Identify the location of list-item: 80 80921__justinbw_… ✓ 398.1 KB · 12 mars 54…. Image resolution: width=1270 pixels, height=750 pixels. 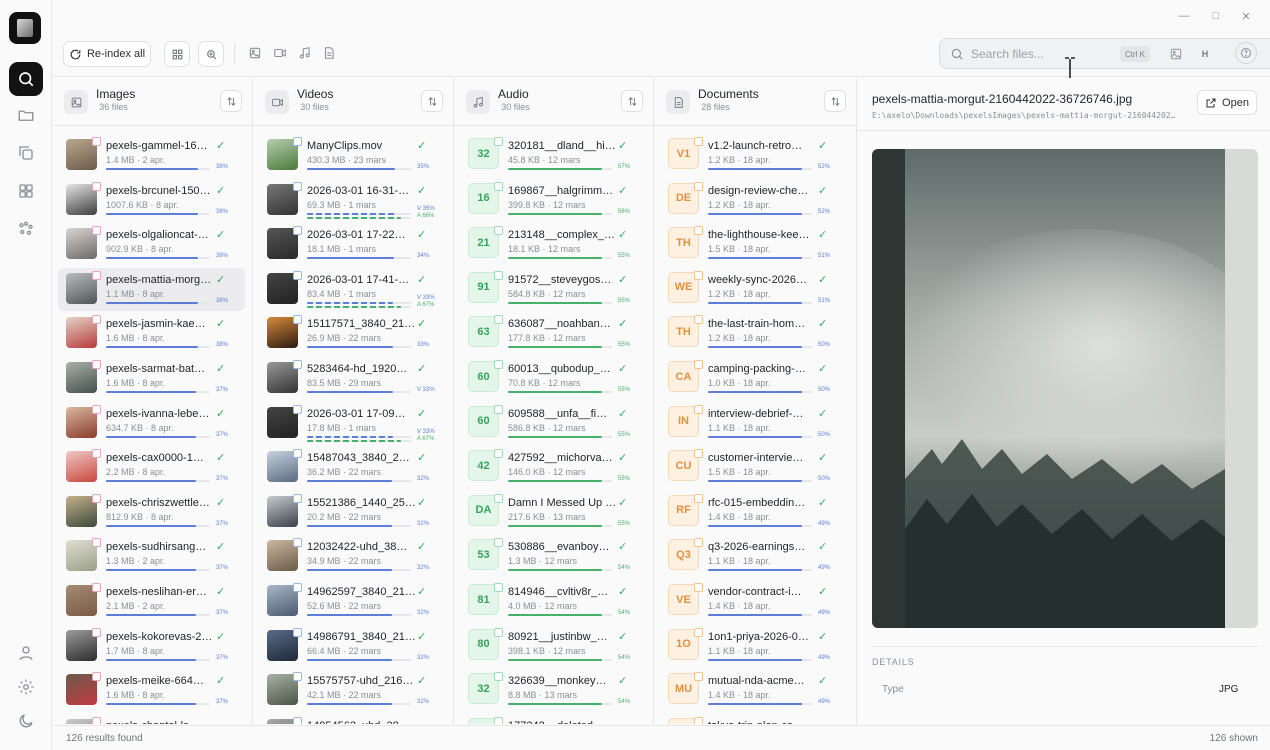
(553, 646).